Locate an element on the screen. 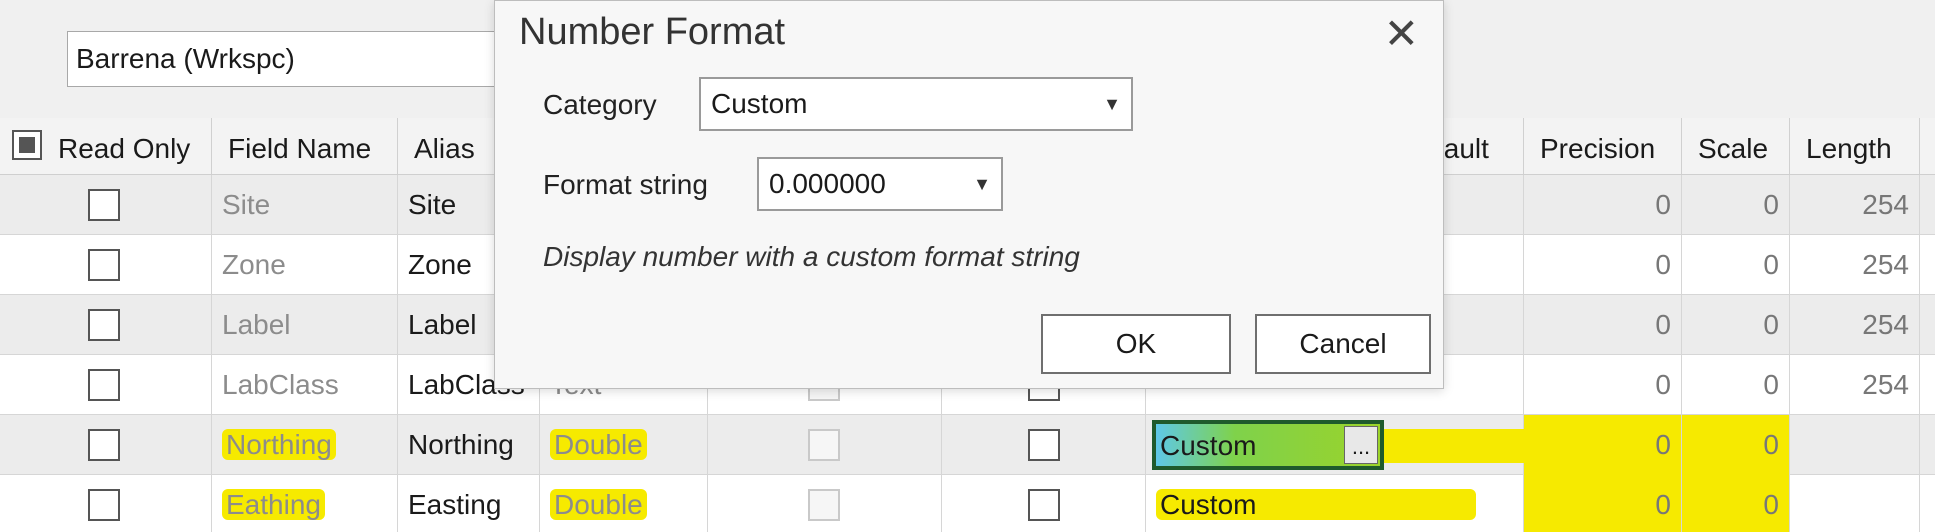  alias-cell: Northing is located at coordinates (469, 445).